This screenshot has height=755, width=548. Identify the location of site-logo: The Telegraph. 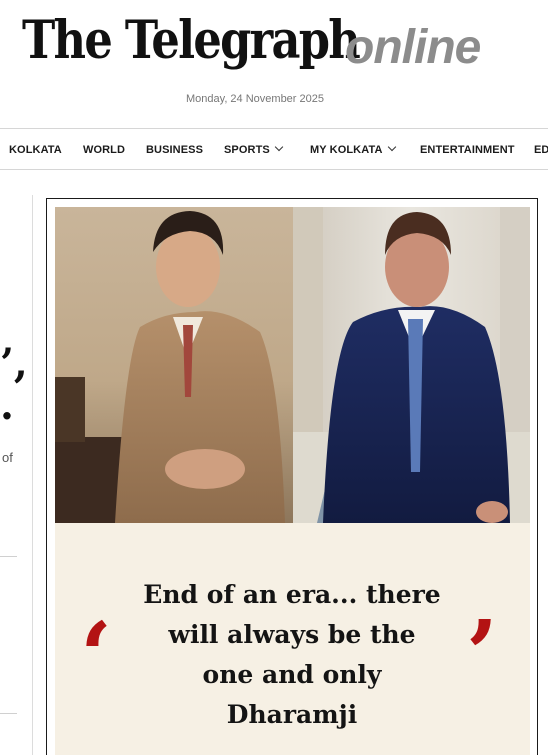
(191, 40).